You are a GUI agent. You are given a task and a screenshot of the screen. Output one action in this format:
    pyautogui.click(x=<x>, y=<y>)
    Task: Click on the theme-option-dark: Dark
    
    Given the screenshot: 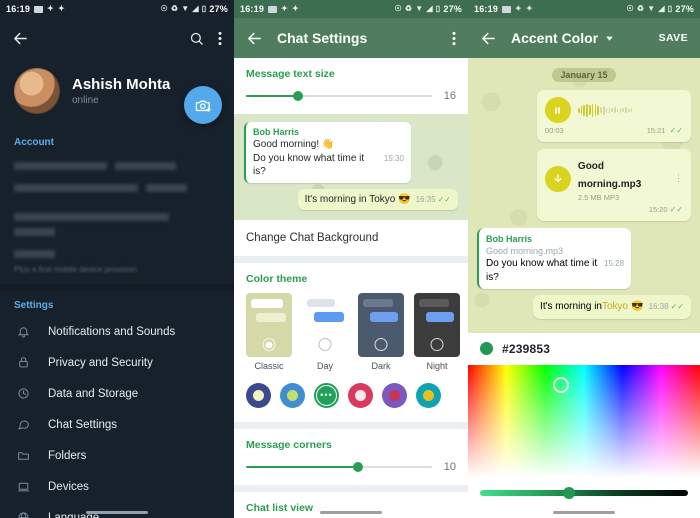 What is the action you would take?
    pyautogui.click(x=381, y=332)
    